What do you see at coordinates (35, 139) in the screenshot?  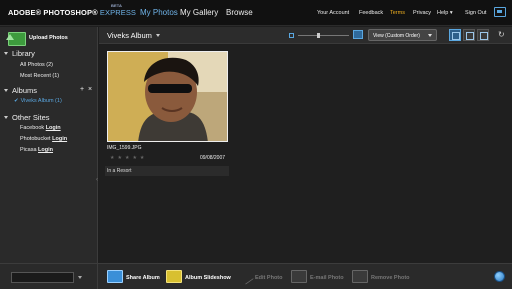 I see `site-name: Photobucket` at bounding box center [35, 139].